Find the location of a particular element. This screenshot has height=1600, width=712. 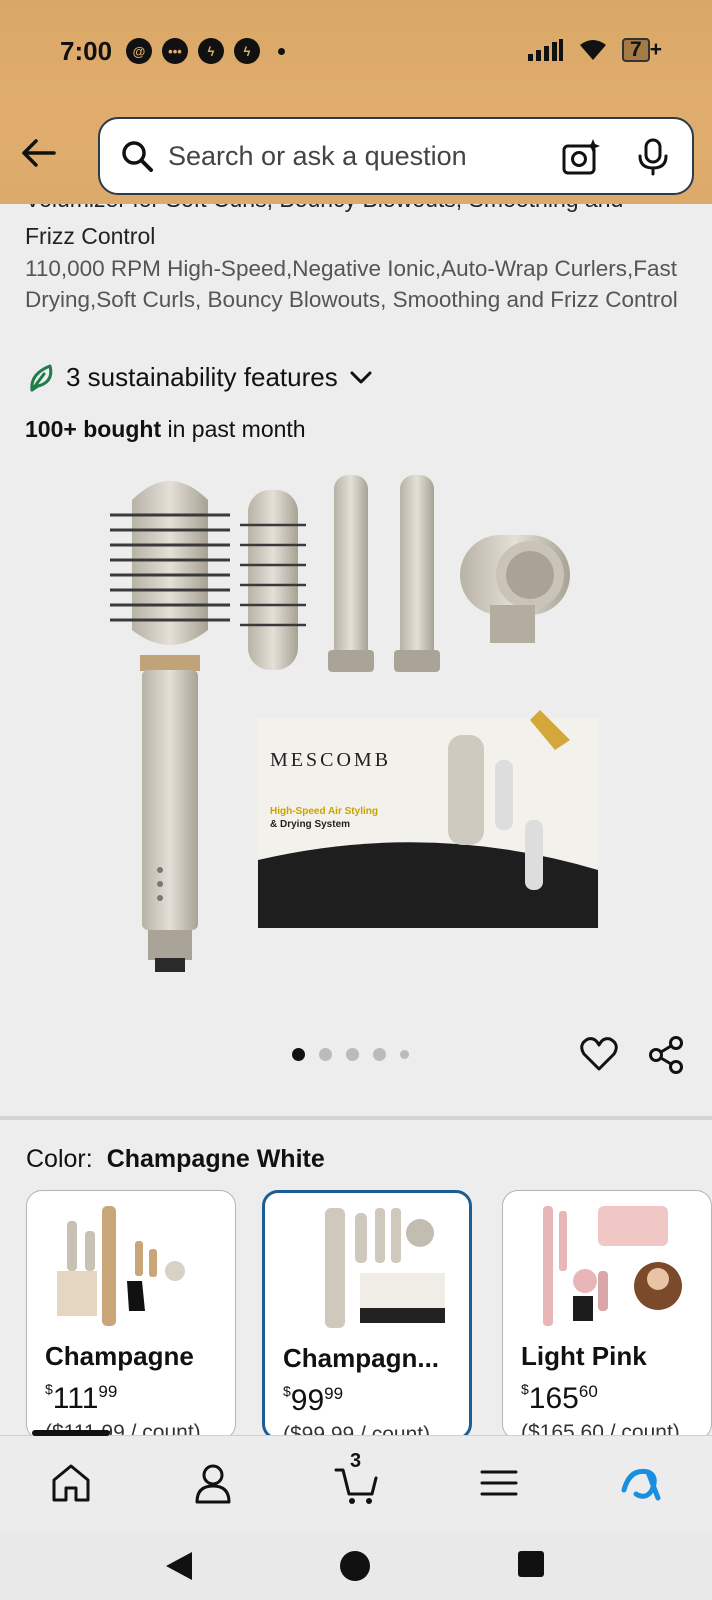

round-brush-attachment is located at coordinates (170, 726).